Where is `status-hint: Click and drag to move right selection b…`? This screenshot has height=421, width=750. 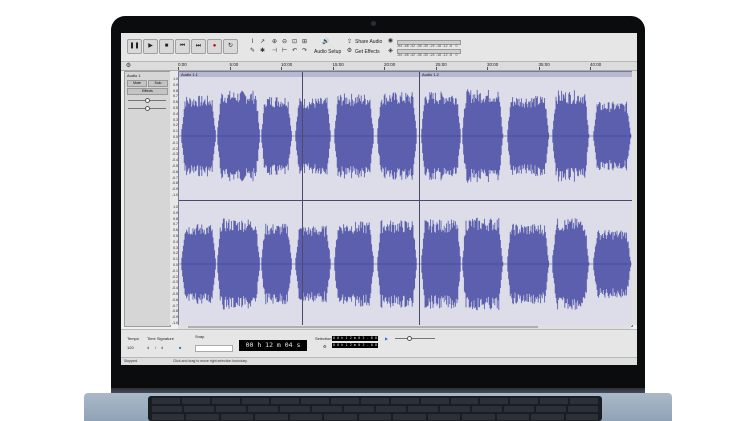
status-hint: Click and drag to move right selection b… is located at coordinates (210, 361).